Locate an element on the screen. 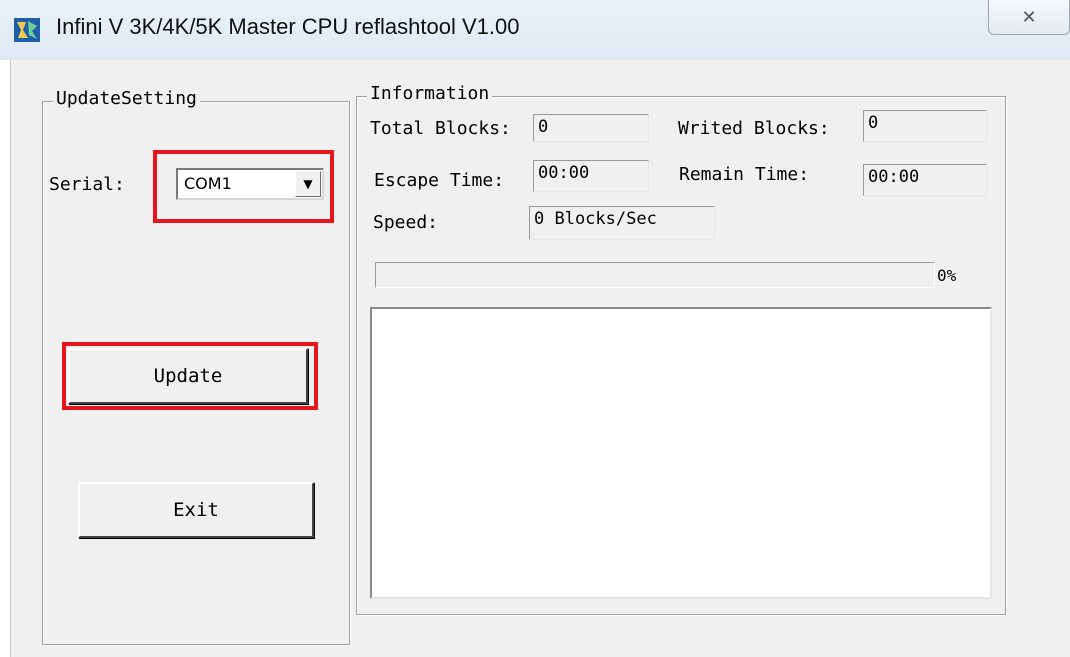 The image size is (1070, 657). total-blocks-label: Total Blocks: is located at coordinates (440, 128).